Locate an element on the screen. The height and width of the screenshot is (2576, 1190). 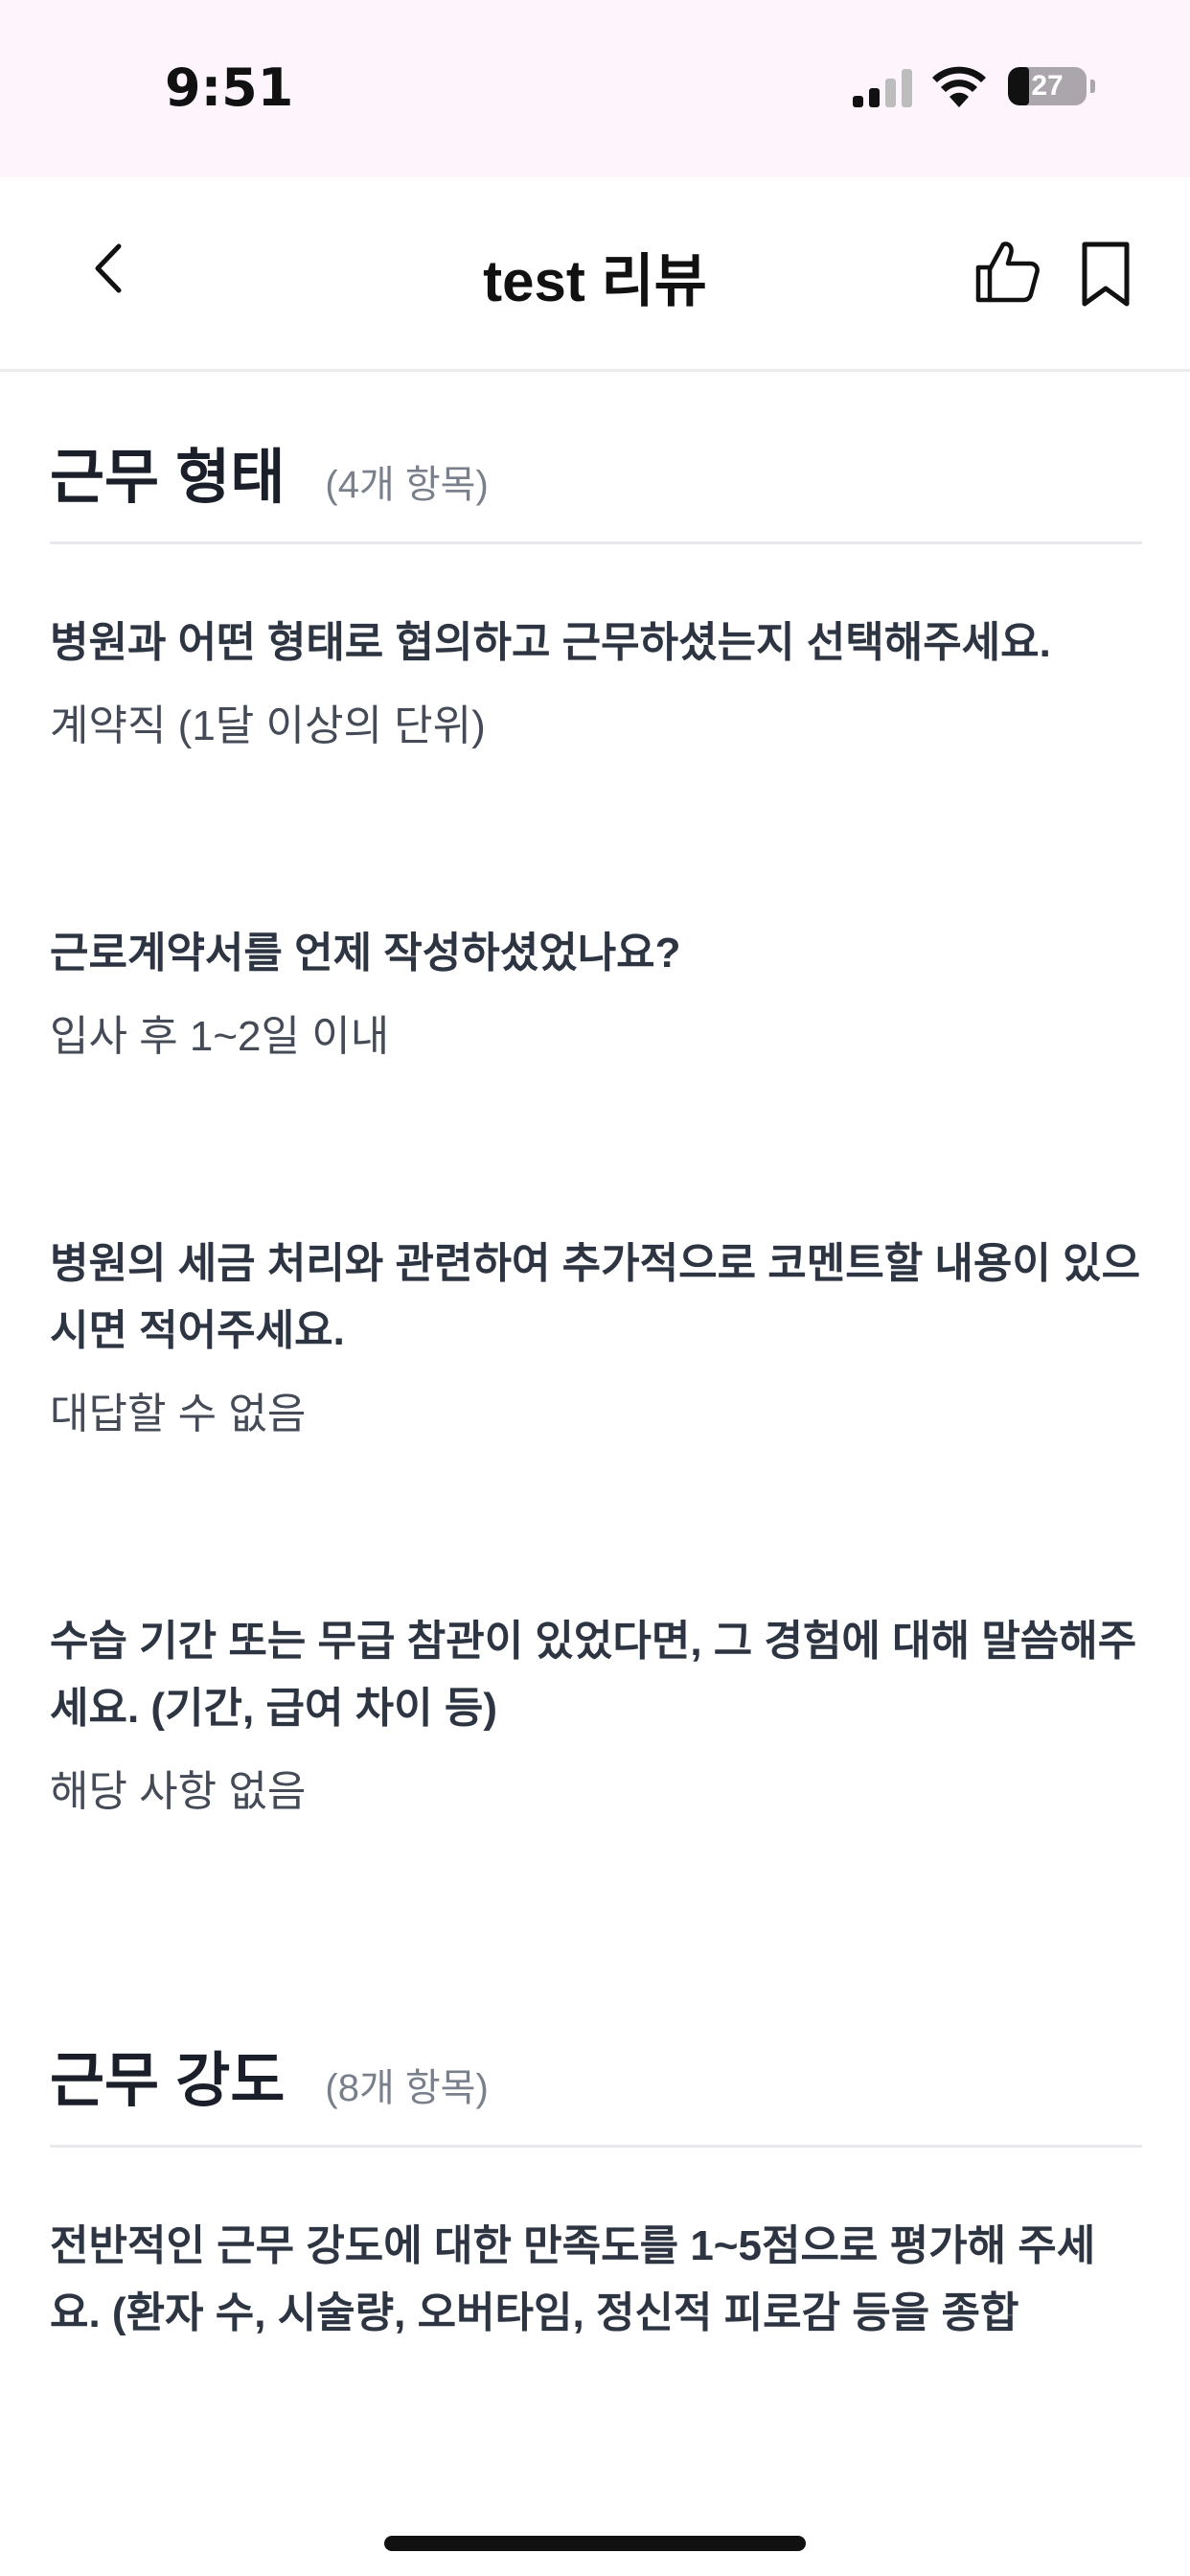
qa-item: 근로계약서를 언제 작성하셨었나요? 입사 후 1~2일 이내 is located at coordinates (596, 993).